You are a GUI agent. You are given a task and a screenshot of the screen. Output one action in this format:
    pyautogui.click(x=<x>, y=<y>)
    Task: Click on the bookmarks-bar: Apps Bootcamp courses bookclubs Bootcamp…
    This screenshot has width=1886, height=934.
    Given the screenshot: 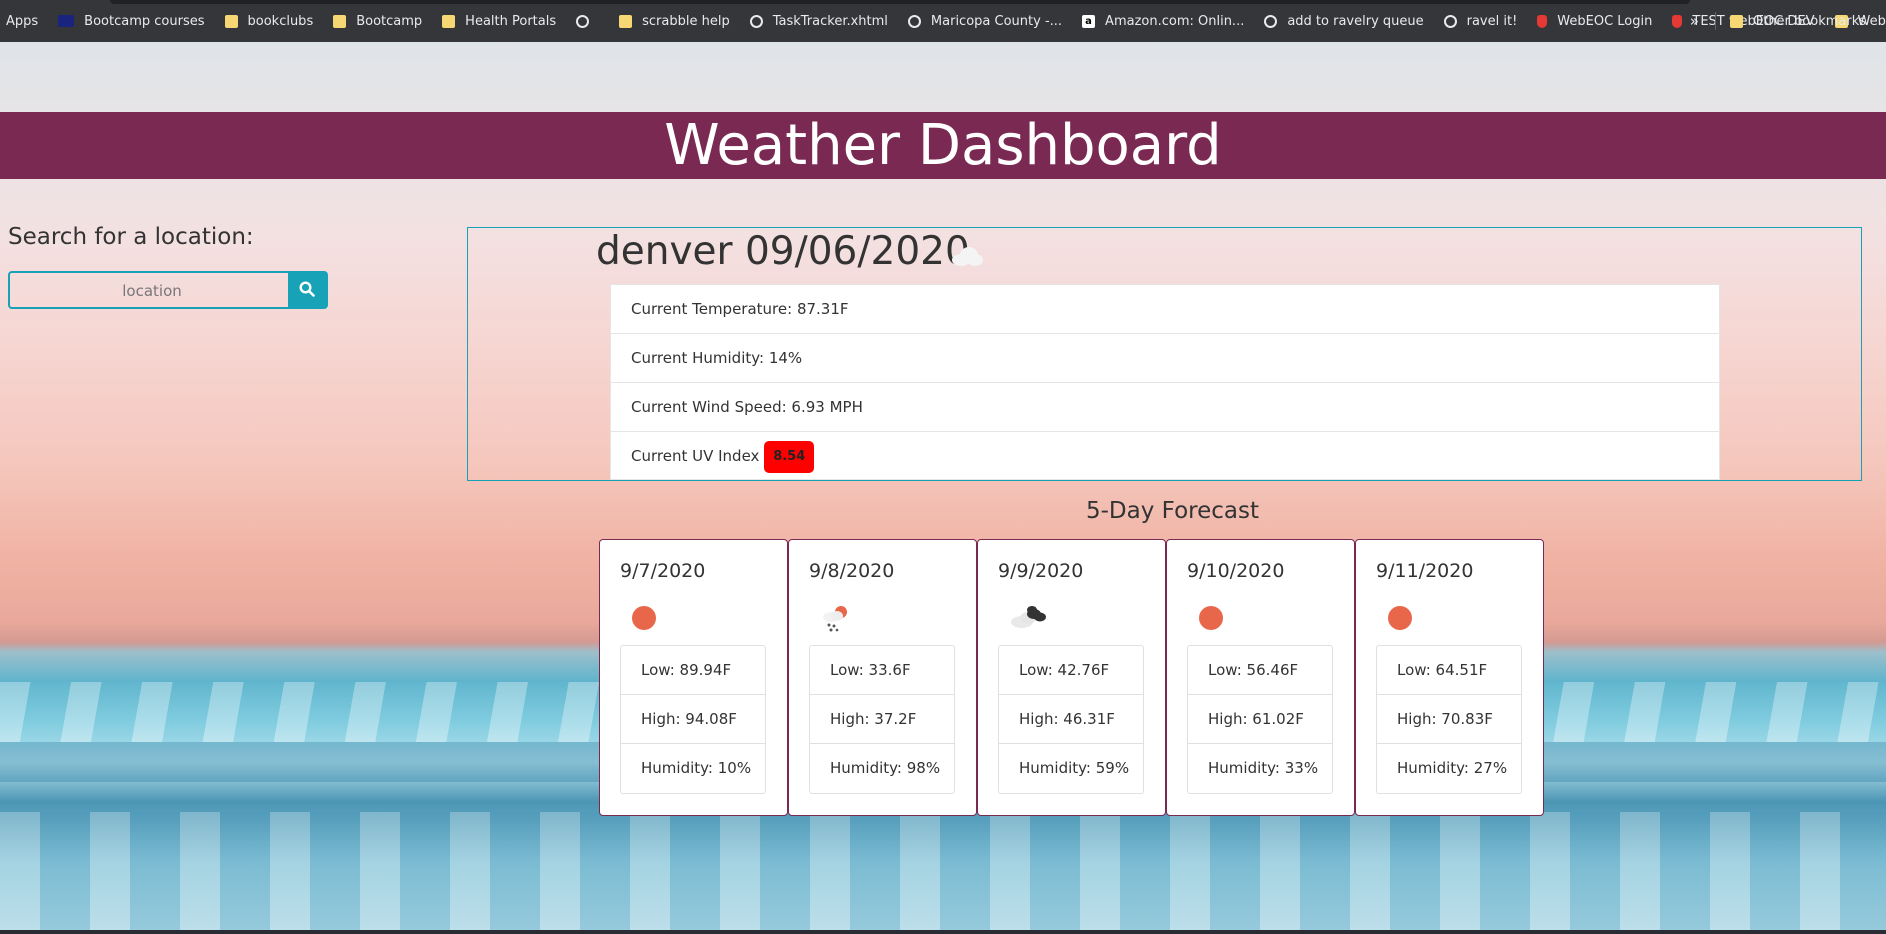 What is the action you would take?
    pyautogui.click(x=943, y=21)
    